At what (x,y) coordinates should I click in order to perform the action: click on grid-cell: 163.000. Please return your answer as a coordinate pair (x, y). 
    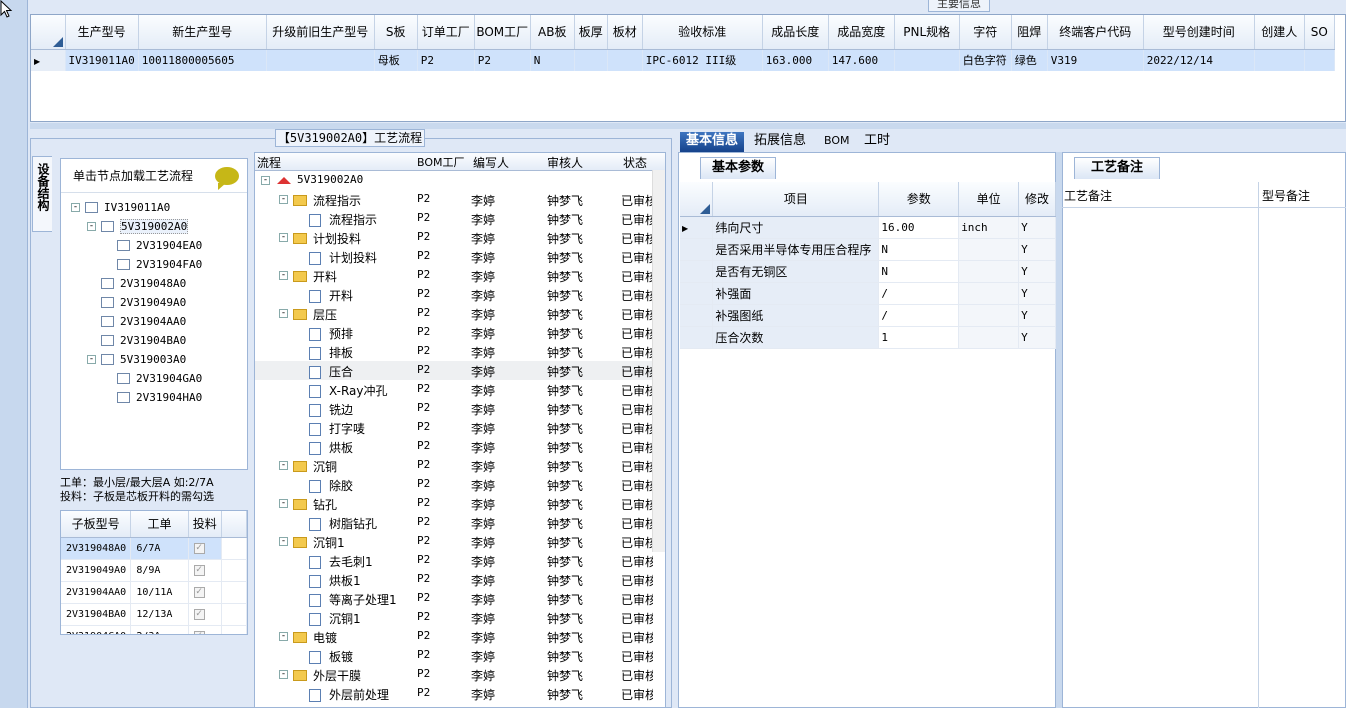
    Looking at the image, I should click on (795, 60).